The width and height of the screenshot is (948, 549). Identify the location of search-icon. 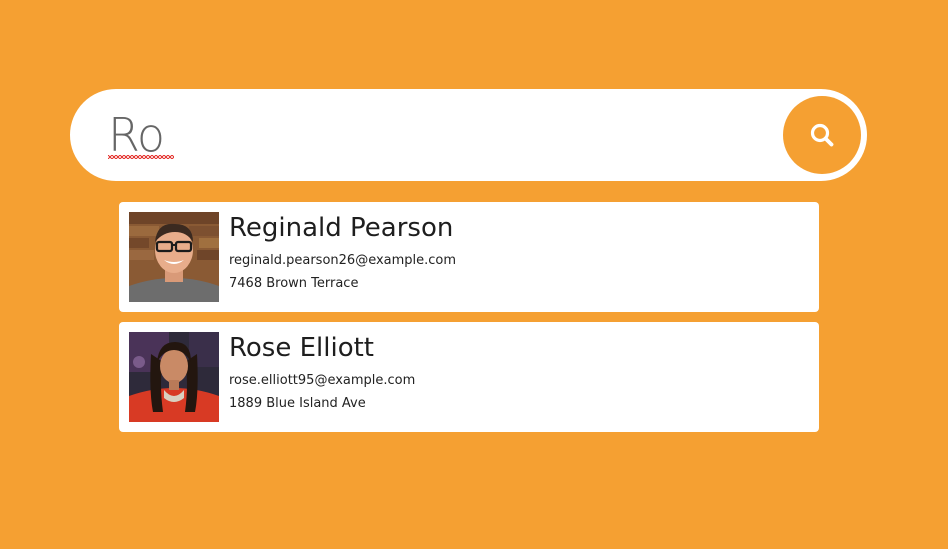
(822, 135).